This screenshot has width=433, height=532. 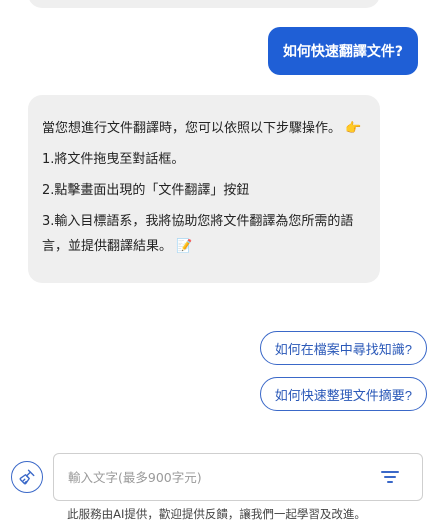 I want to click on memo-icon: 📝, so click(x=184, y=246).